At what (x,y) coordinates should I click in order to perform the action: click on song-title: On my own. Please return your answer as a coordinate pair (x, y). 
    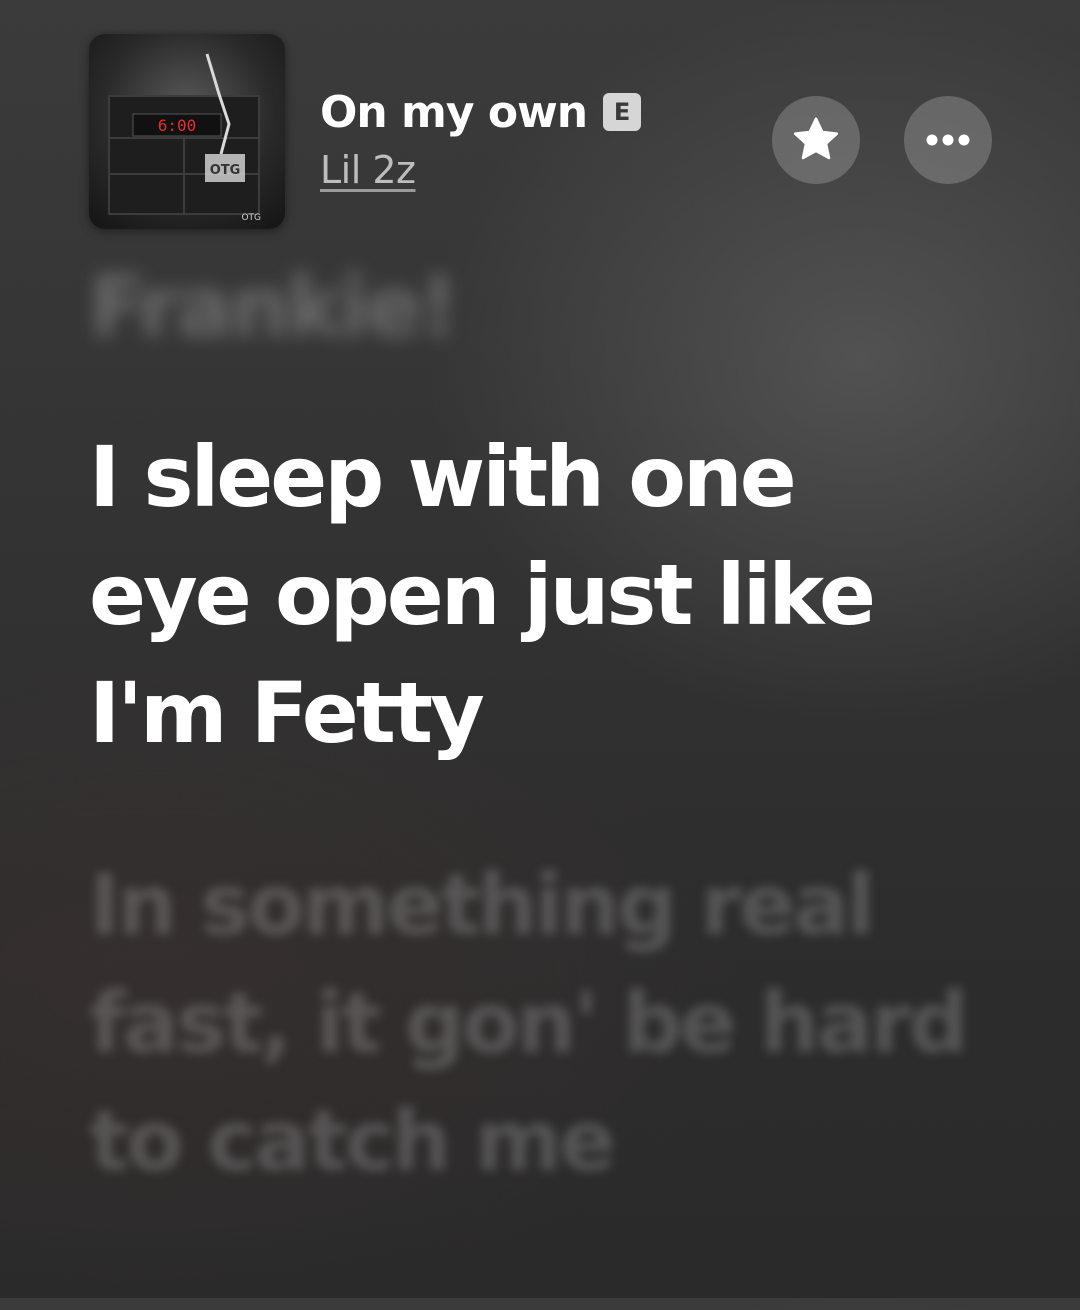
    Looking at the image, I should click on (454, 112).